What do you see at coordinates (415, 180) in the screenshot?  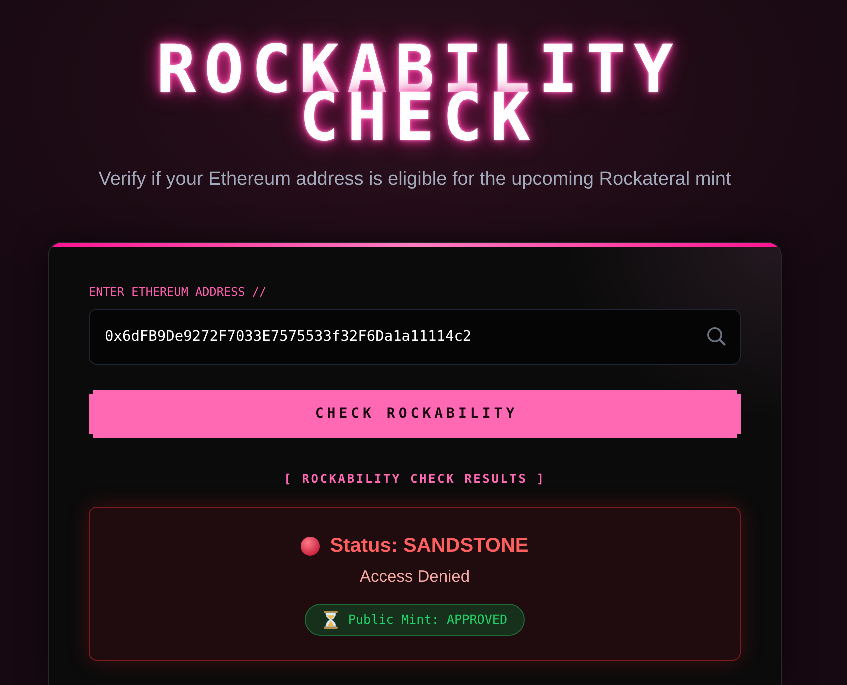 I see `page-subtitle: Verify if your Ethereum address is eligible for the upcoming Rockateral mint` at bounding box center [415, 180].